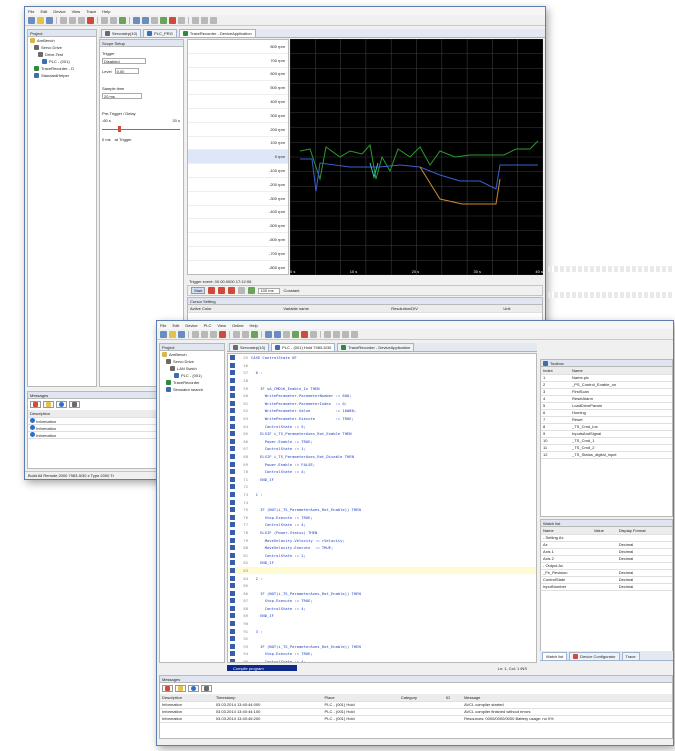 The height and width of the screenshot is (751, 675). I want to click on code-line: 82 END_IF, so click(382, 563).